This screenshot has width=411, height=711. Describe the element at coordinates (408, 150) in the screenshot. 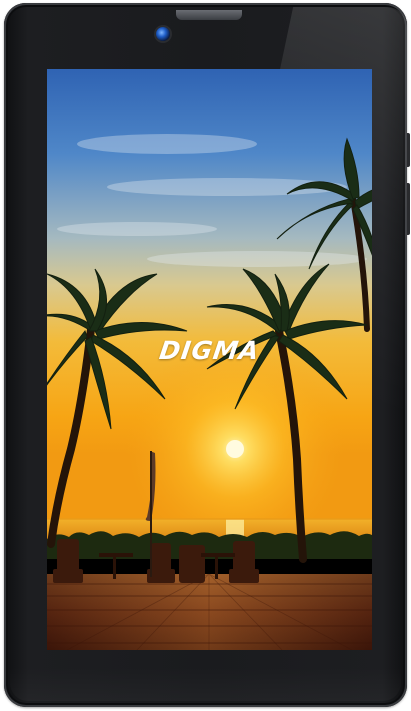

I see `power-button` at that location.